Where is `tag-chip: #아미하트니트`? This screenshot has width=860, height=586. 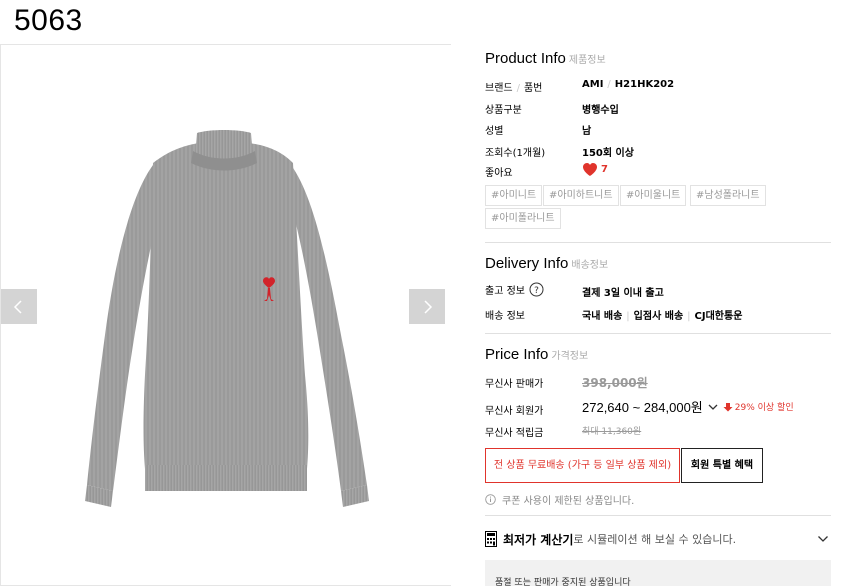 tag-chip: #아미하트니트 is located at coordinates (581, 195).